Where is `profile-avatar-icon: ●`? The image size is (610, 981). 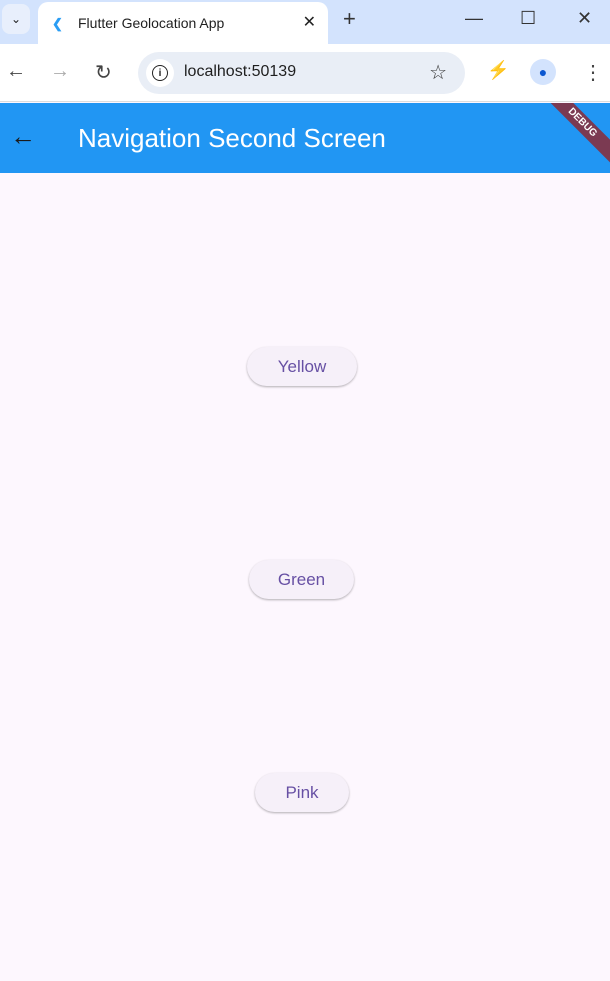
profile-avatar-icon: ● is located at coordinates (543, 72).